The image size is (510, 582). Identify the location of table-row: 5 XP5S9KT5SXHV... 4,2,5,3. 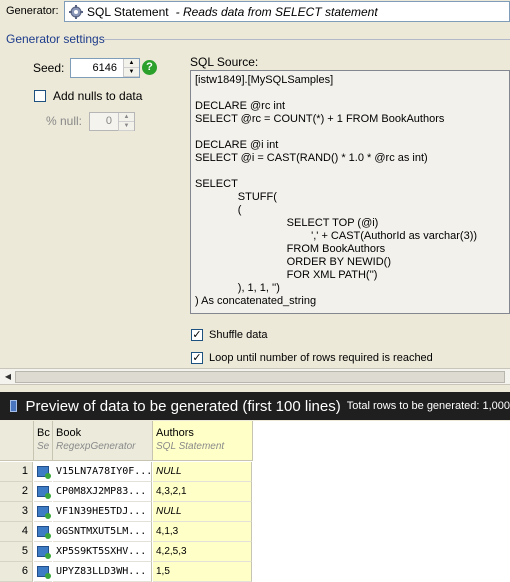
(255, 552).